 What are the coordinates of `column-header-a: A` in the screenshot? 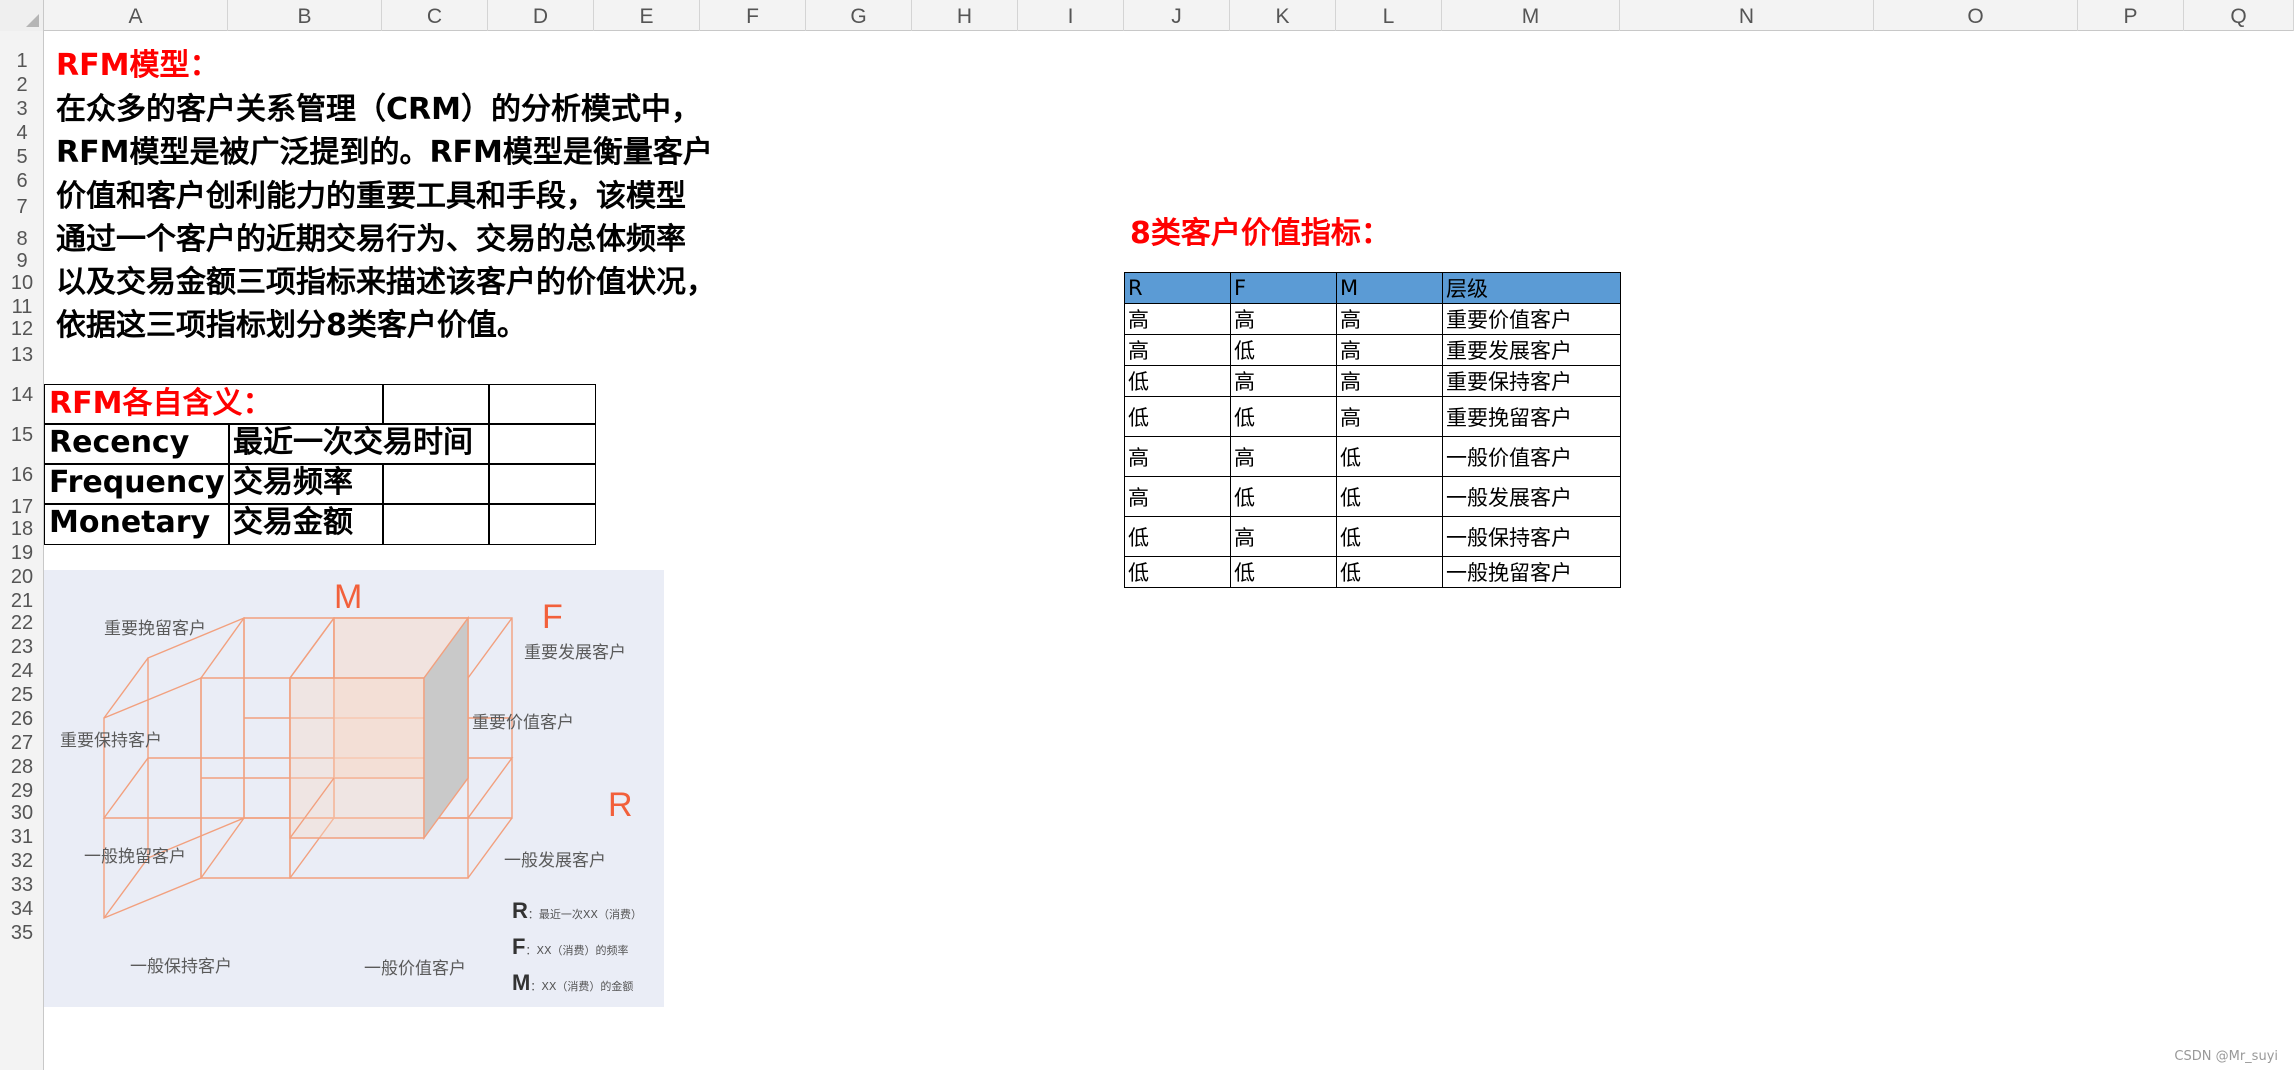 It's located at (136, 15).